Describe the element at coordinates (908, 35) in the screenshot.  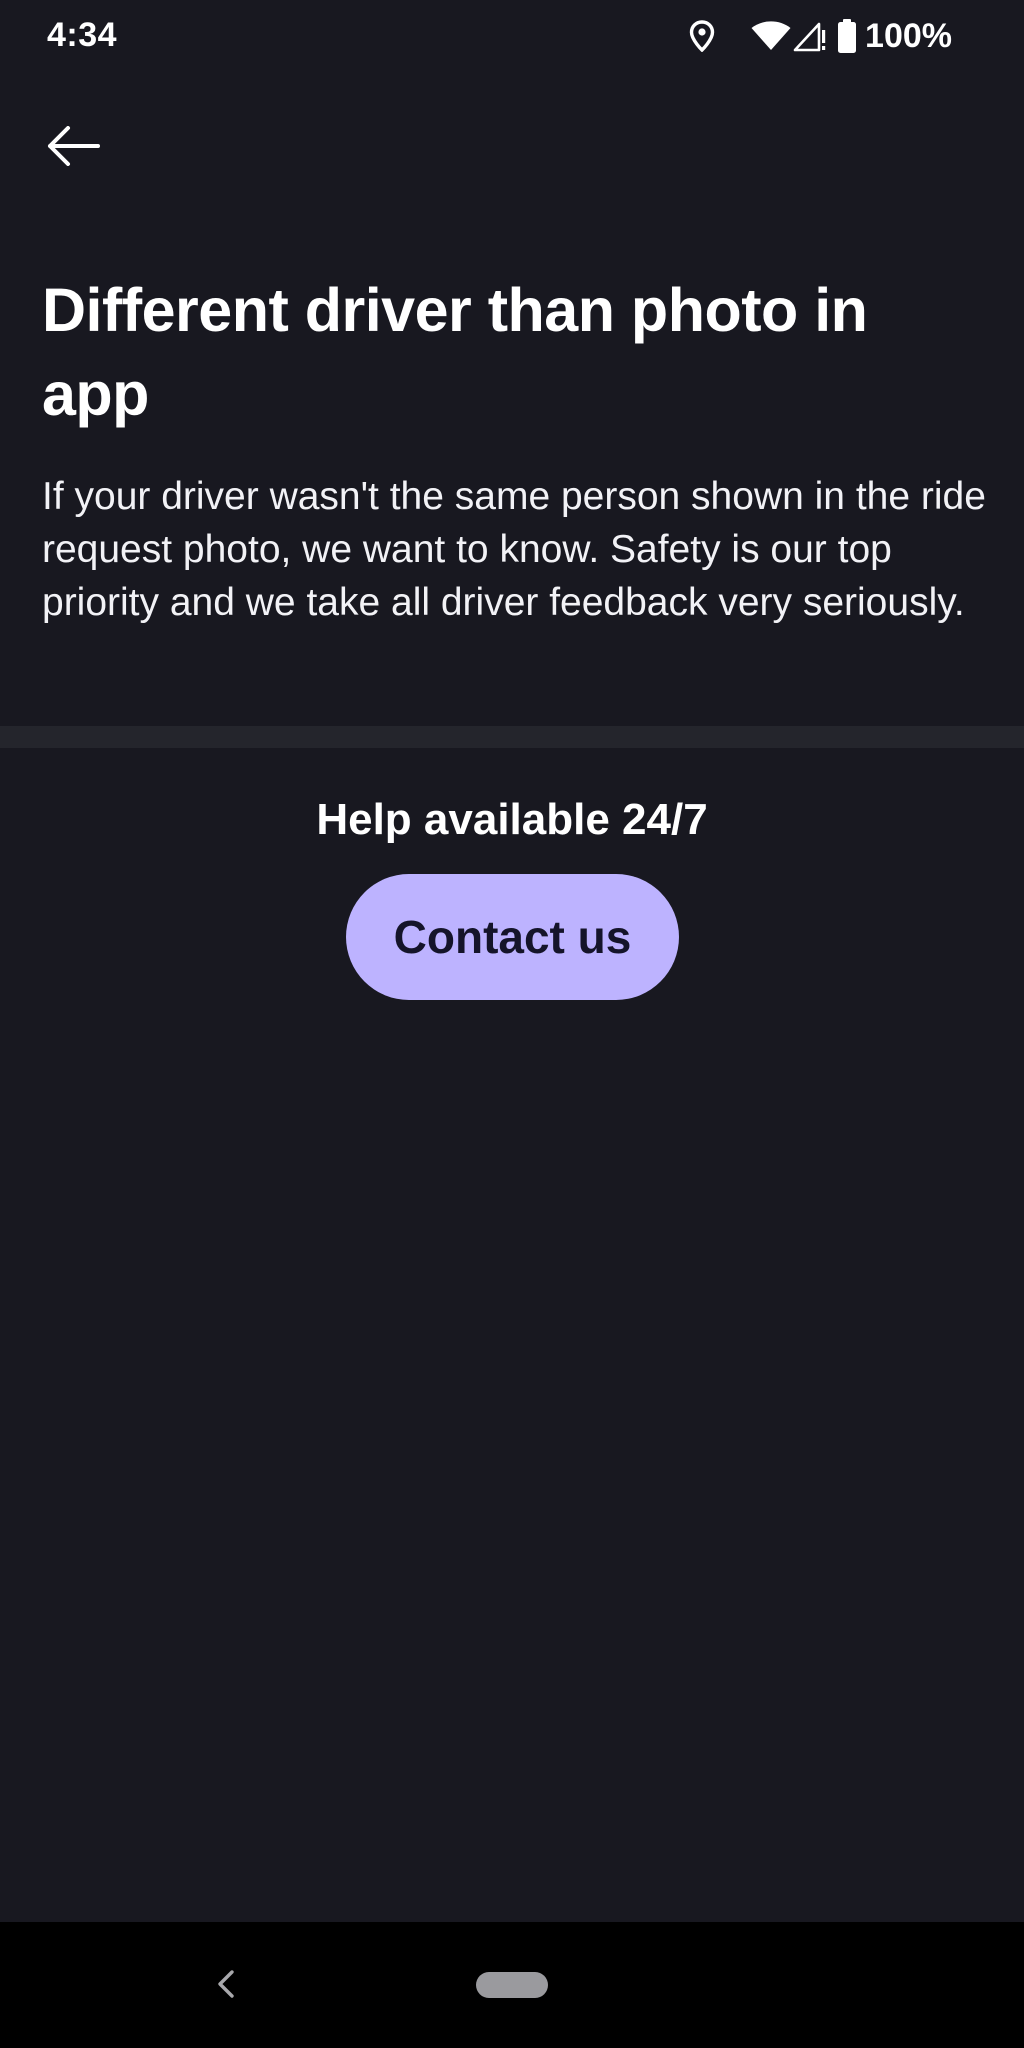
I see `battery-percentage: 100%` at that location.